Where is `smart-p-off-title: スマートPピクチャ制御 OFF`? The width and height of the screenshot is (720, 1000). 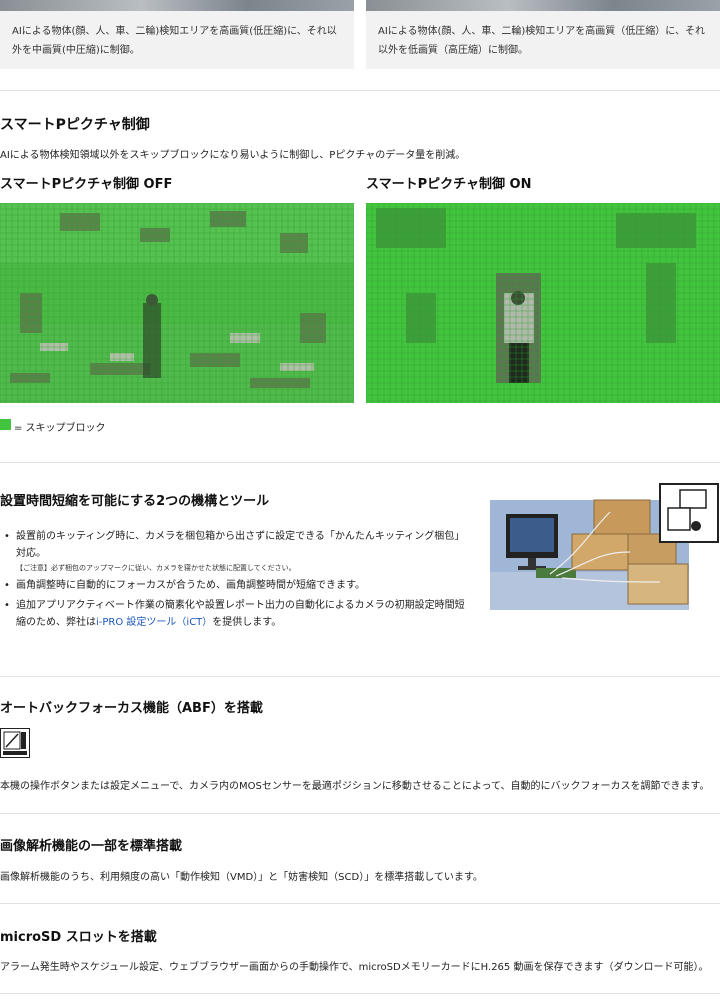
smart-p-off-title: スマートPピクチャ制御 OFF is located at coordinates (86, 184).